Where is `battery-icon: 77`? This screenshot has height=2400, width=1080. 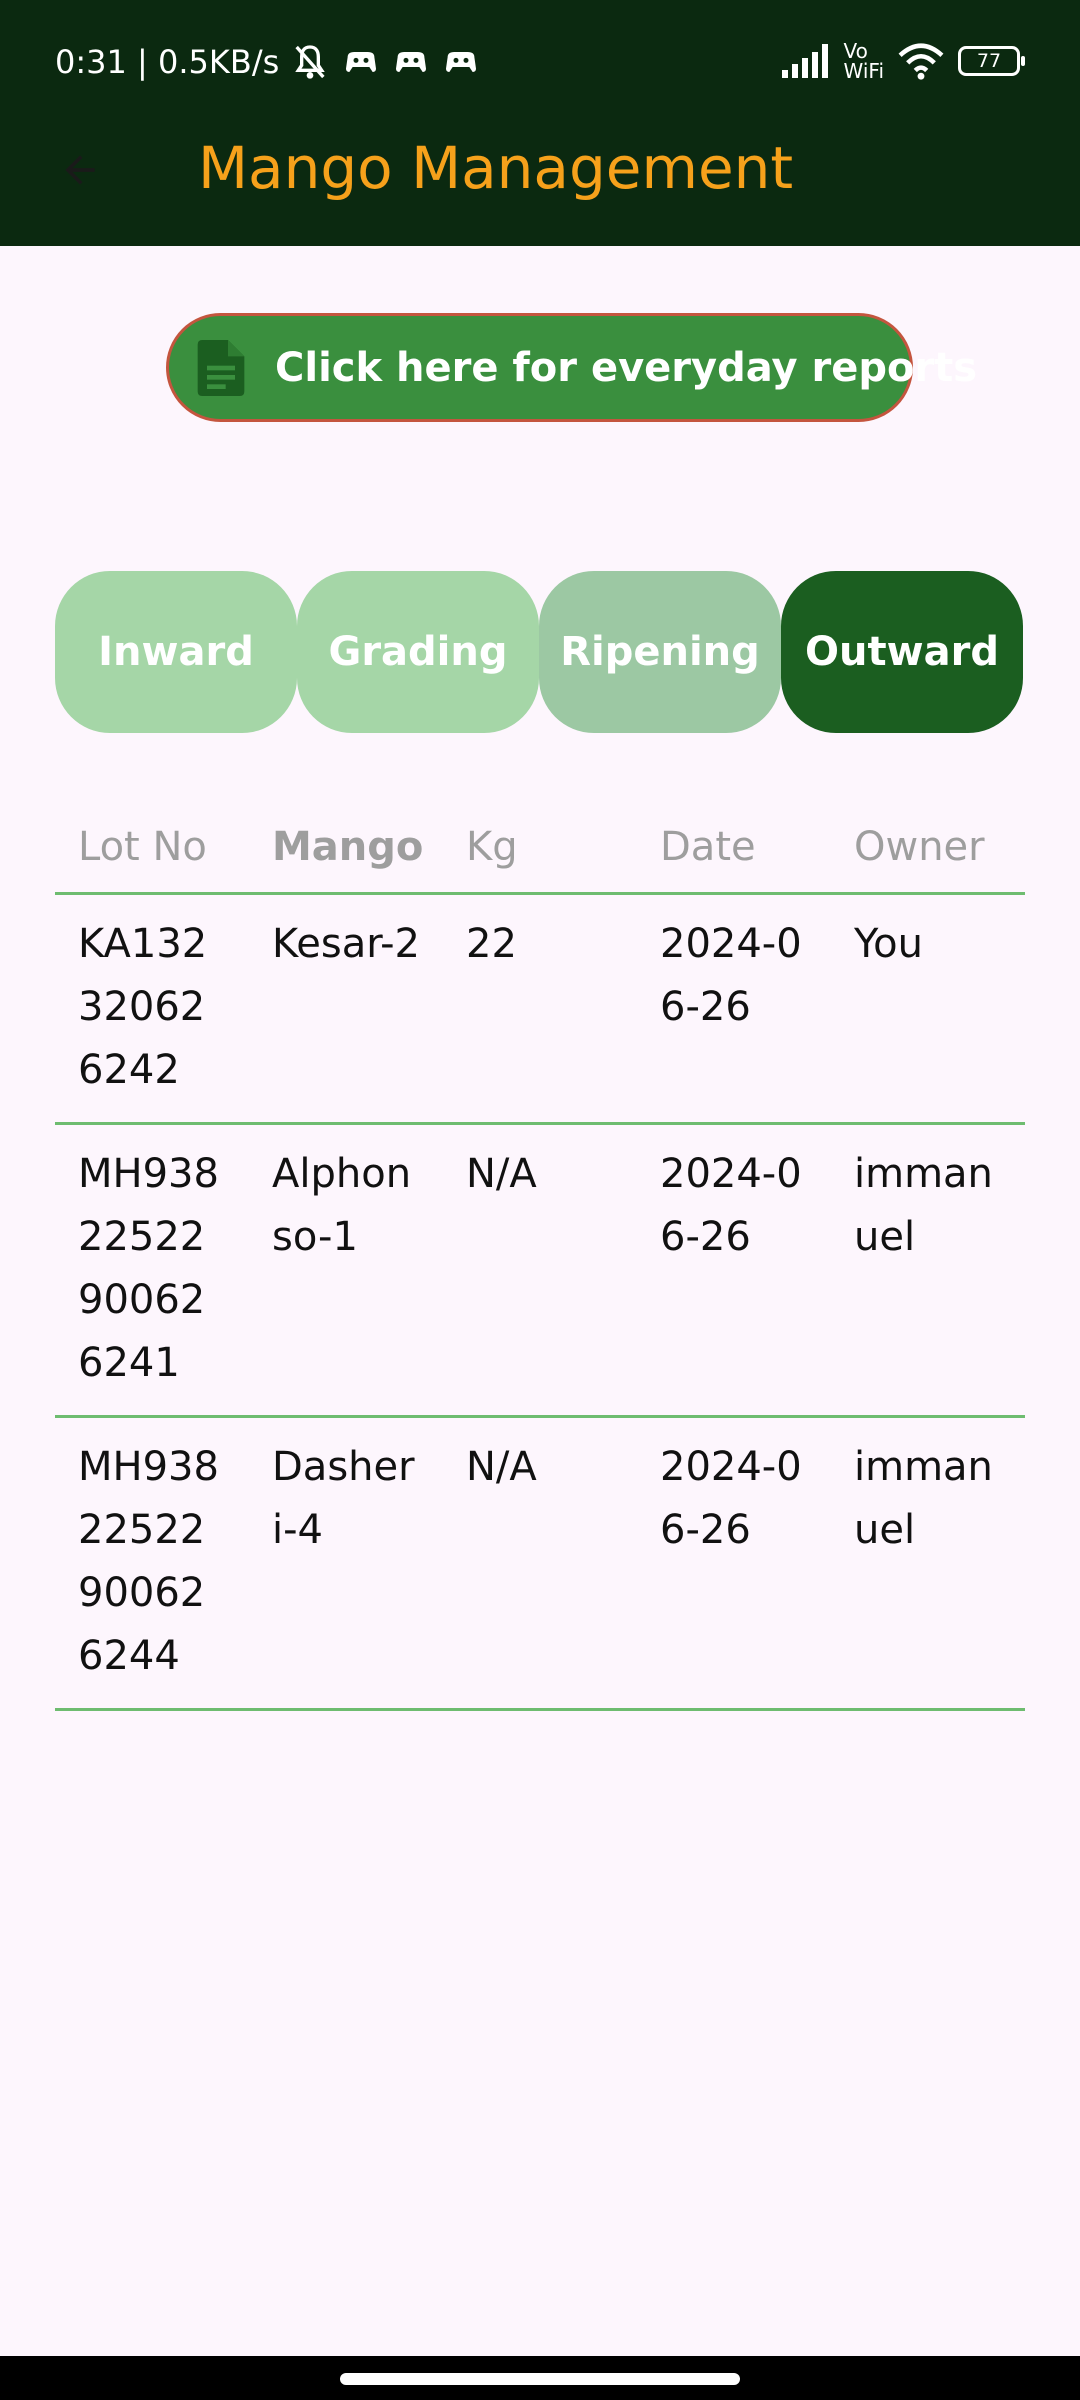
battery-icon: 77 is located at coordinates (991, 61).